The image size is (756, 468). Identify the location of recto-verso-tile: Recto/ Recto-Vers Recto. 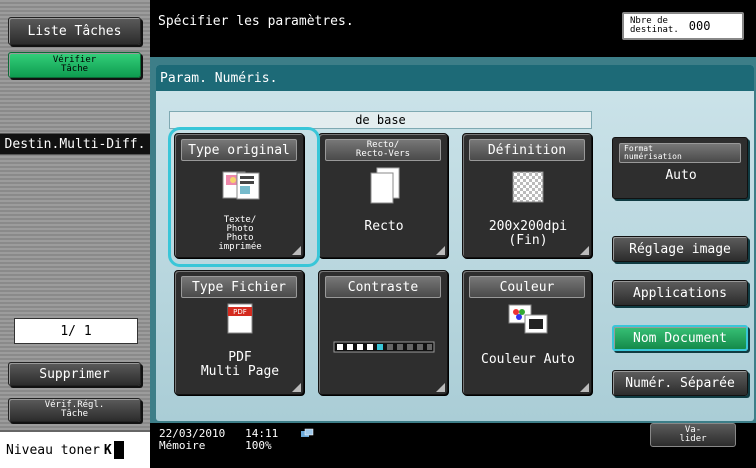
(383, 195).